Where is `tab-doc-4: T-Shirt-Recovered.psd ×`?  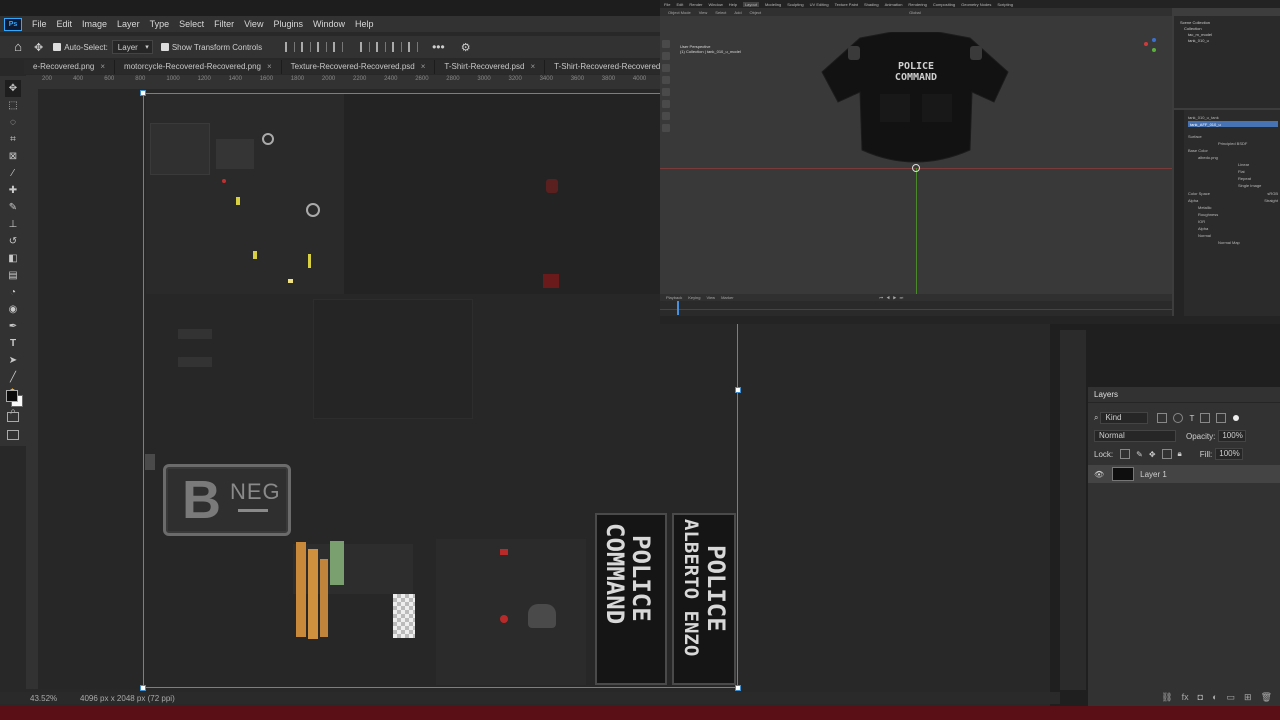
tab-doc-4: T-Shirt-Recovered.psd × is located at coordinates (490, 67).